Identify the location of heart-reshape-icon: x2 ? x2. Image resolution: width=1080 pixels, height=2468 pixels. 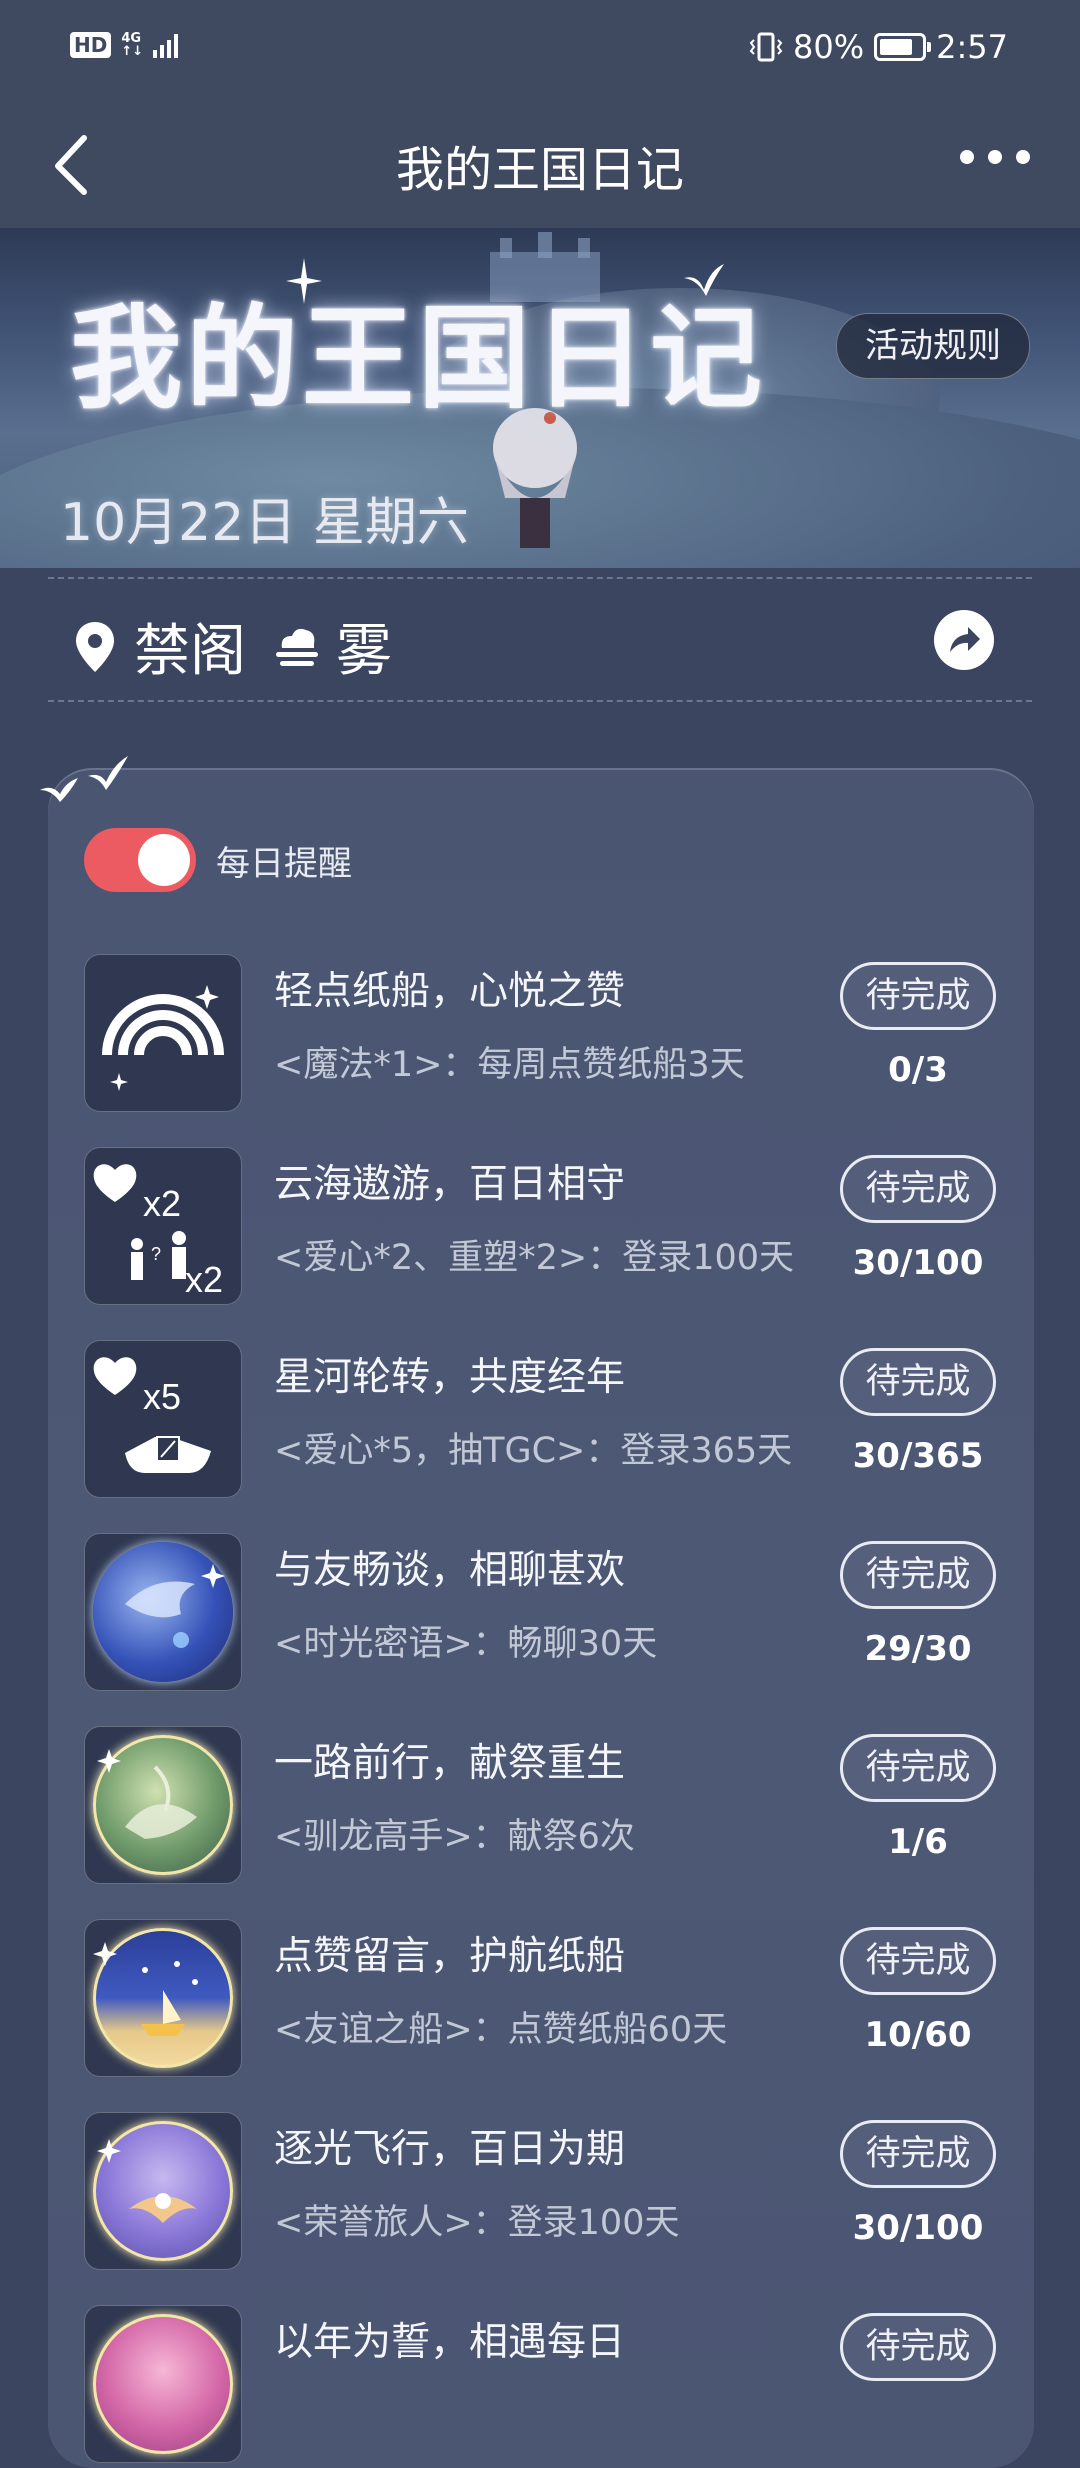
(163, 1226).